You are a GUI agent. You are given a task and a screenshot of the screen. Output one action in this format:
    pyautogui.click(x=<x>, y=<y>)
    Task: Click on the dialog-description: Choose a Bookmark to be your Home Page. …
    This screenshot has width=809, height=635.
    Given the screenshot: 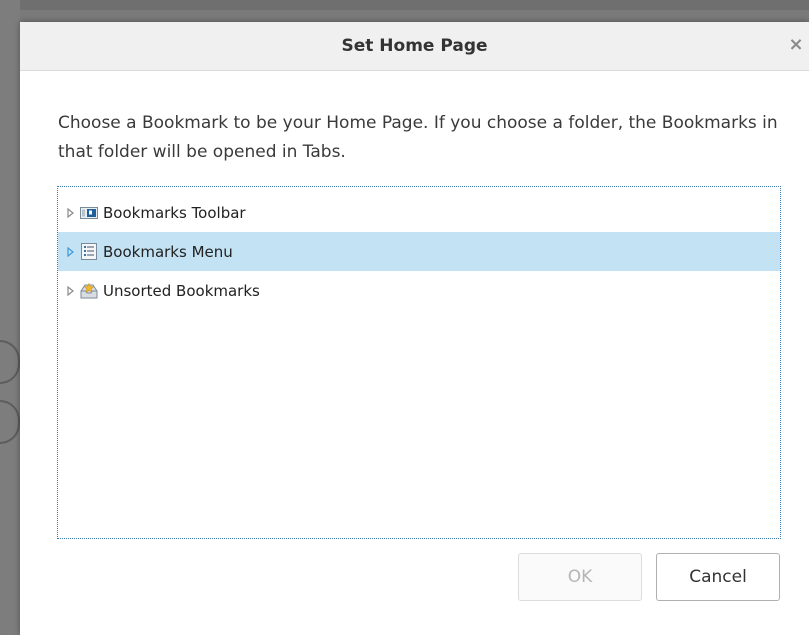 What is the action you would take?
    pyautogui.click(x=418, y=137)
    